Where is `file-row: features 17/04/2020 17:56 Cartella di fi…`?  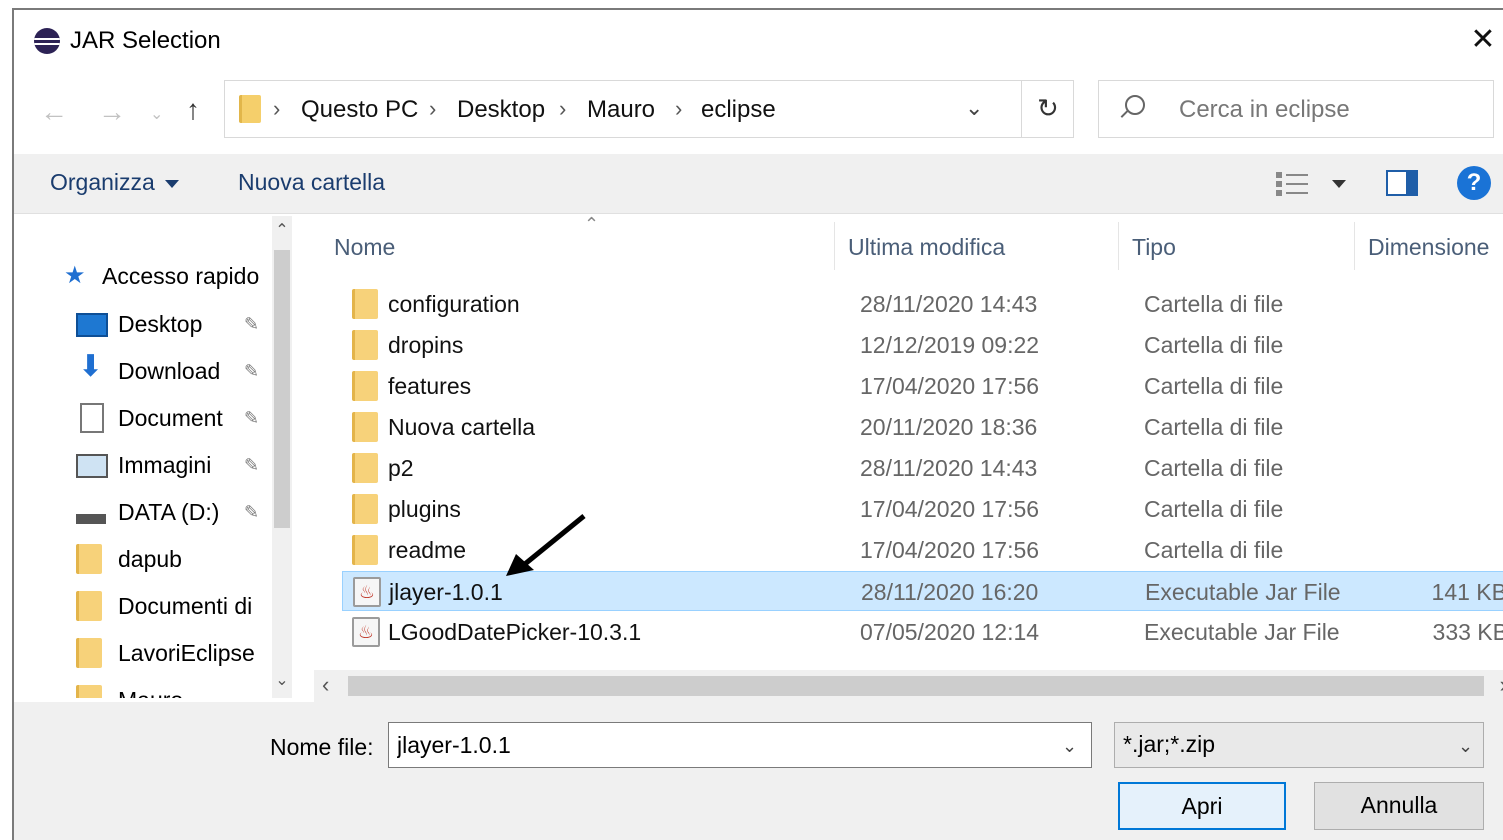 file-row: features 17/04/2020 17:56 Cartella di fi… is located at coordinates (922, 386).